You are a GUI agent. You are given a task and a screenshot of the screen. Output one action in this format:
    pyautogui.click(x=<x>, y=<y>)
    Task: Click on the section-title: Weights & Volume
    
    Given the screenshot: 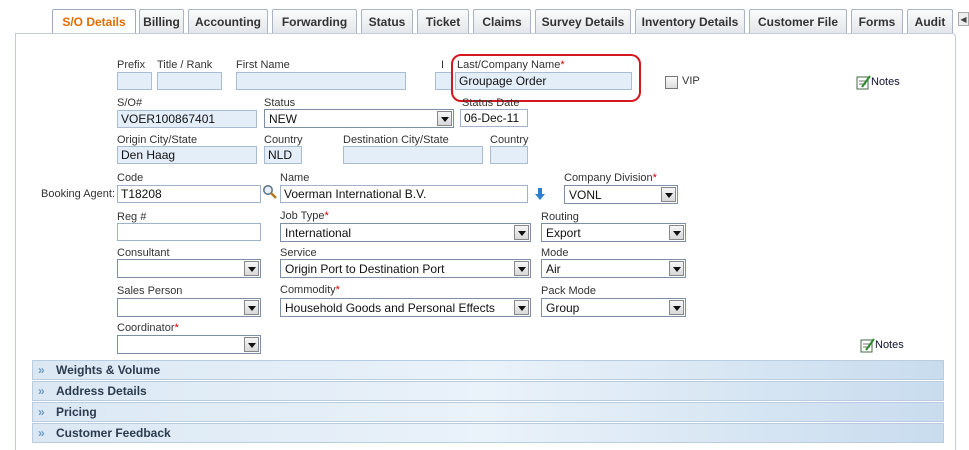 What is the action you would take?
    pyautogui.click(x=108, y=370)
    